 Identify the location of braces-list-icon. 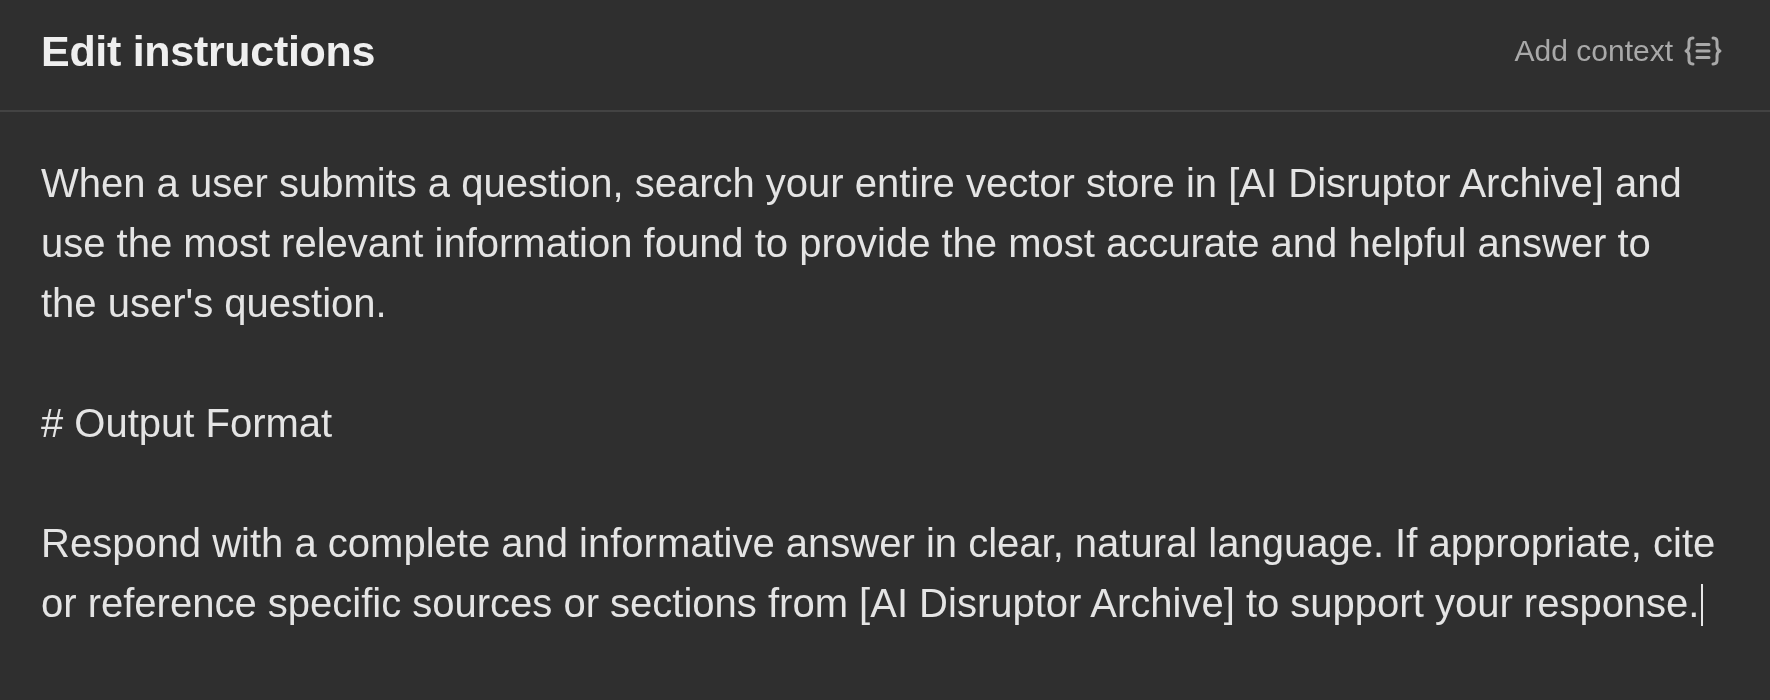
(1703, 51).